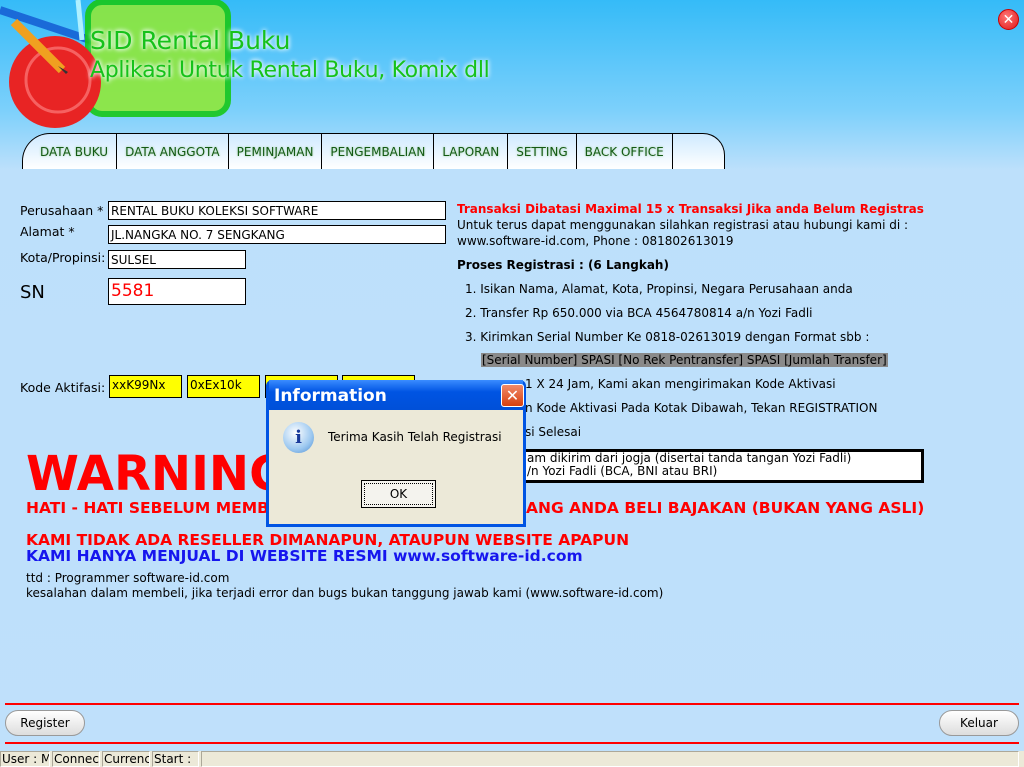 The width and height of the screenshot is (1024, 767). What do you see at coordinates (512, 395) in the screenshot?
I see `dialog-close-icon: ✕` at bounding box center [512, 395].